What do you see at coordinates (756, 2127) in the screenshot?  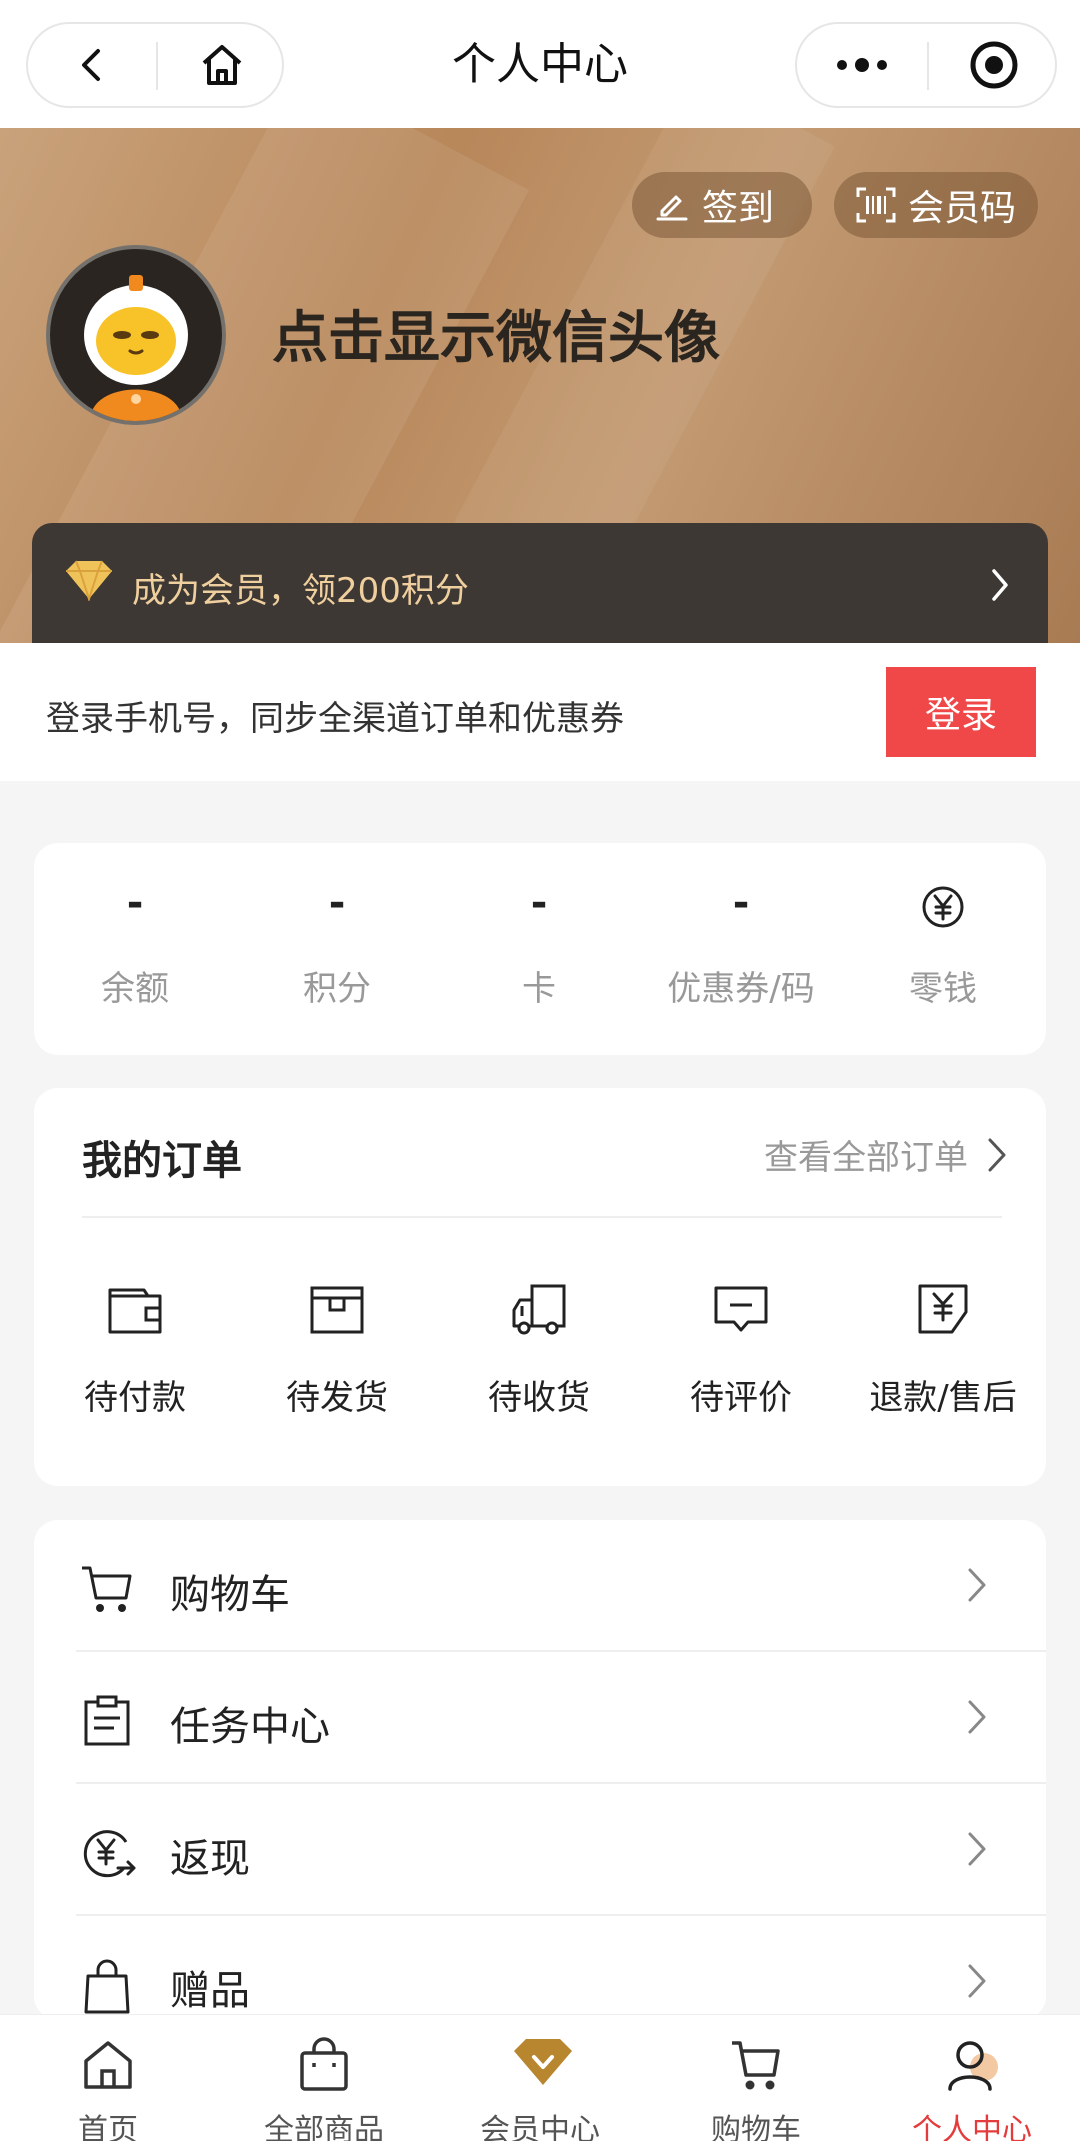 I see `tab-label: 购物车` at bounding box center [756, 2127].